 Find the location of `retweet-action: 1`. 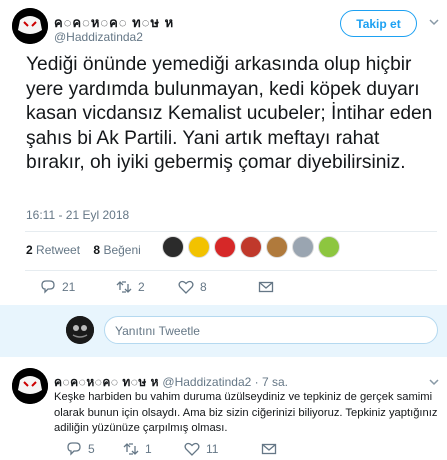

retweet-action: 1 is located at coordinates (137, 449).